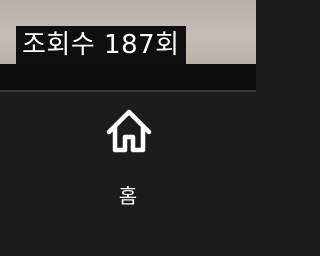 The height and width of the screenshot is (256, 320). I want to click on nav-item-home-label: 홈, so click(128, 196).